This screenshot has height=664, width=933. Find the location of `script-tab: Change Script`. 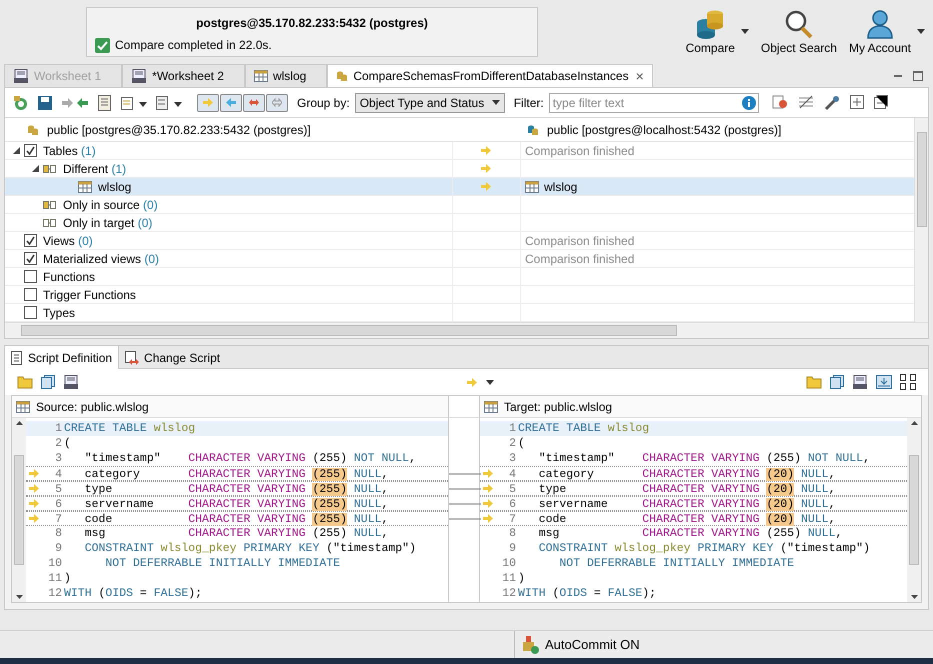

script-tab: Change Script is located at coordinates (172, 357).